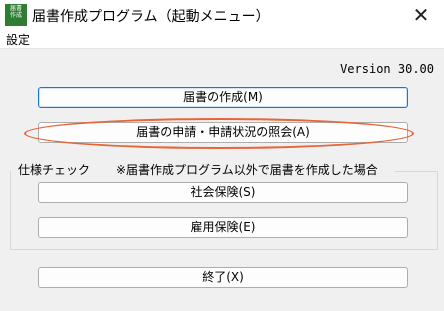  What do you see at coordinates (247, 170) in the screenshot?
I see `spec-check-note: ※届書作成プログラム以外で届書を作成した場合` at bounding box center [247, 170].